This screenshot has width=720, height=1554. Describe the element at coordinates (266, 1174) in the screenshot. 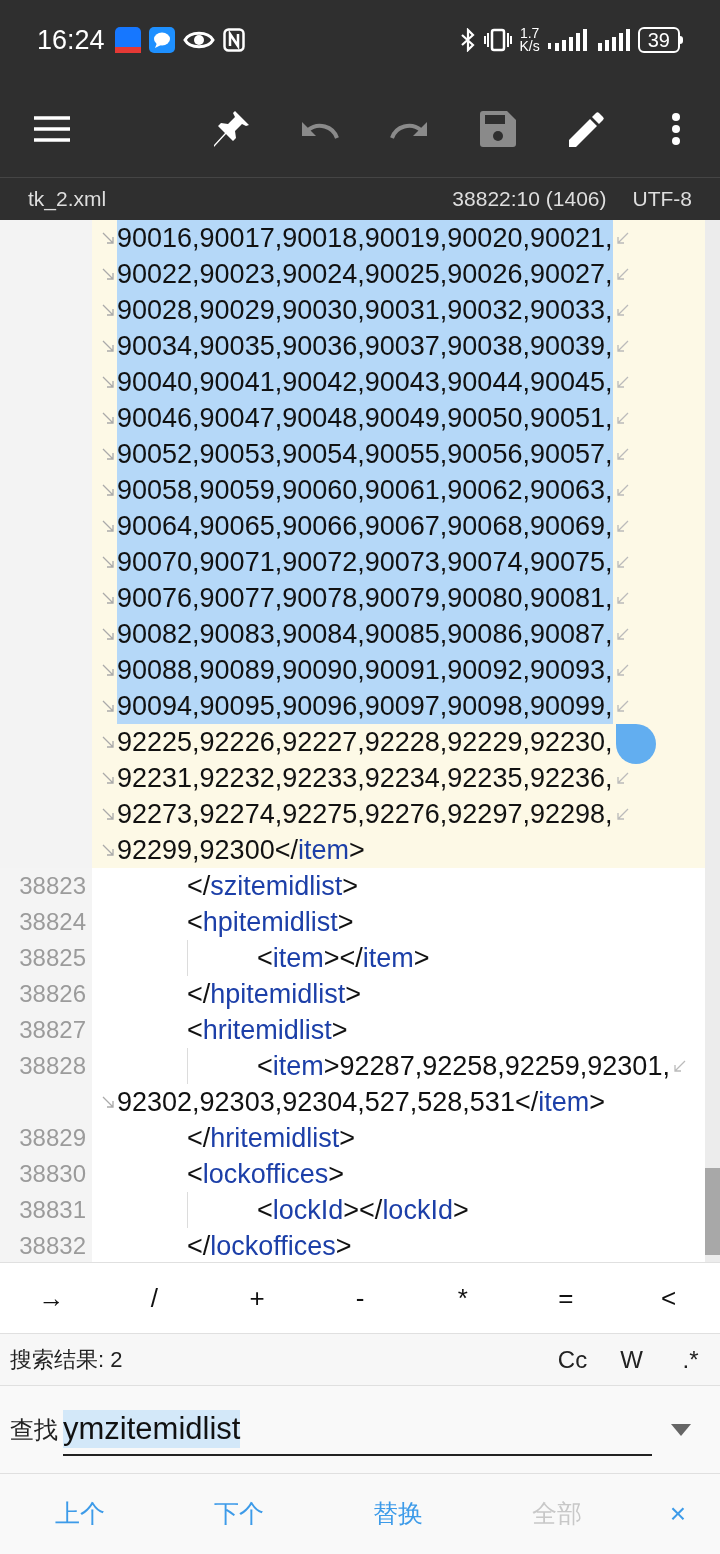

I see `code-line: <lockoffices>` at that location.